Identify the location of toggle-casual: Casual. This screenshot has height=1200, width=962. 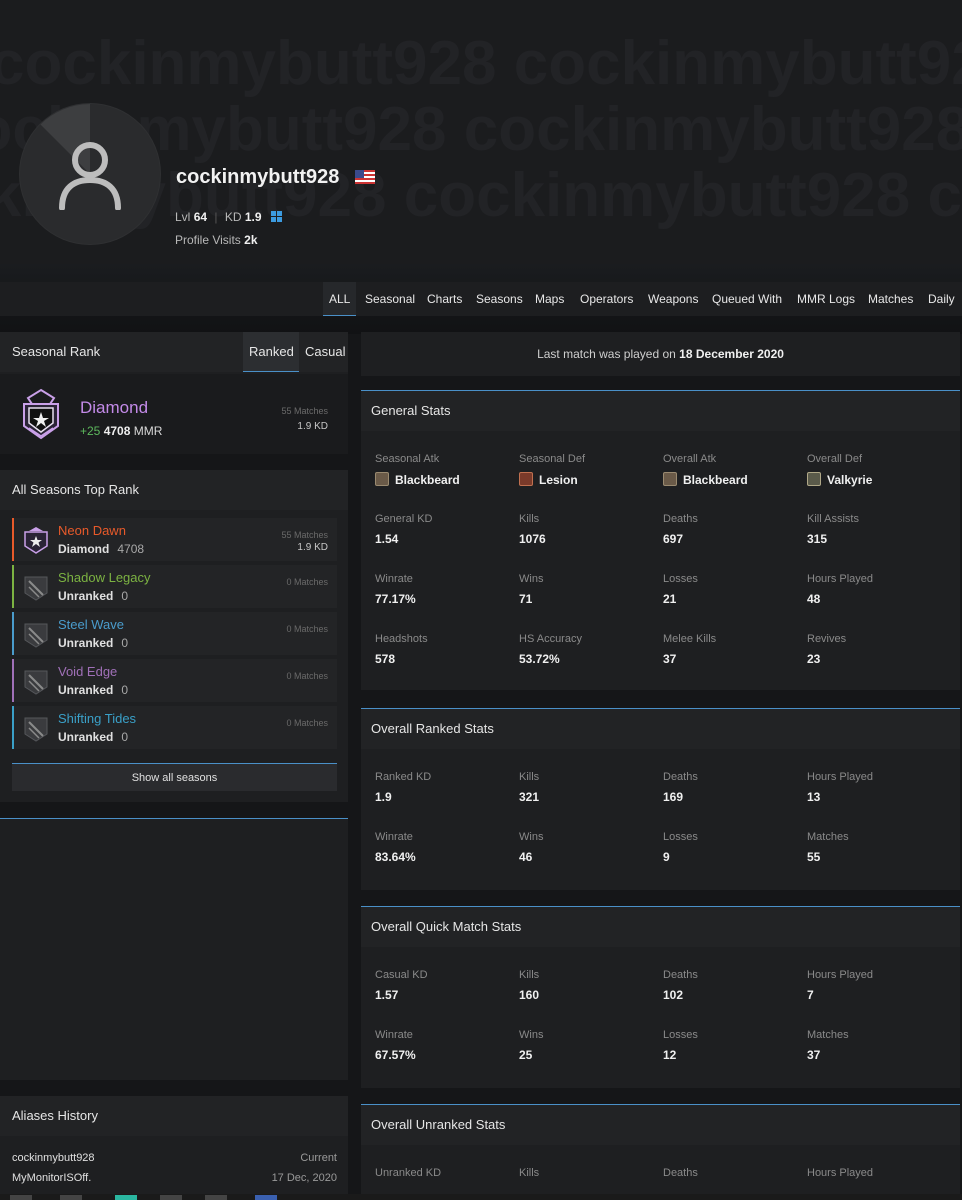
(324, 352).